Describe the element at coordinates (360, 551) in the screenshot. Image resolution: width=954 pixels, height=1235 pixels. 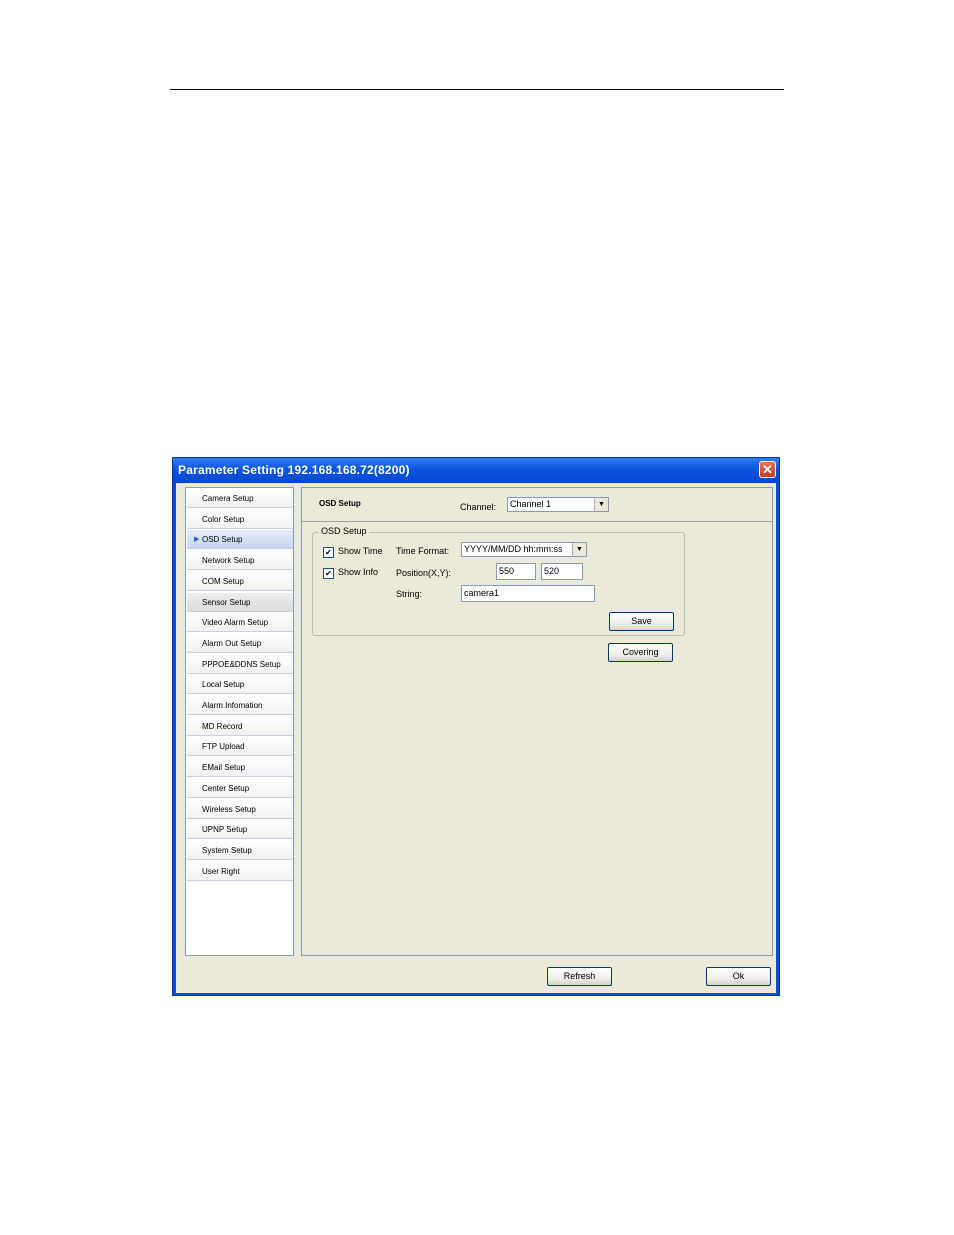
I see `show-time-label: Show Time` at that location.